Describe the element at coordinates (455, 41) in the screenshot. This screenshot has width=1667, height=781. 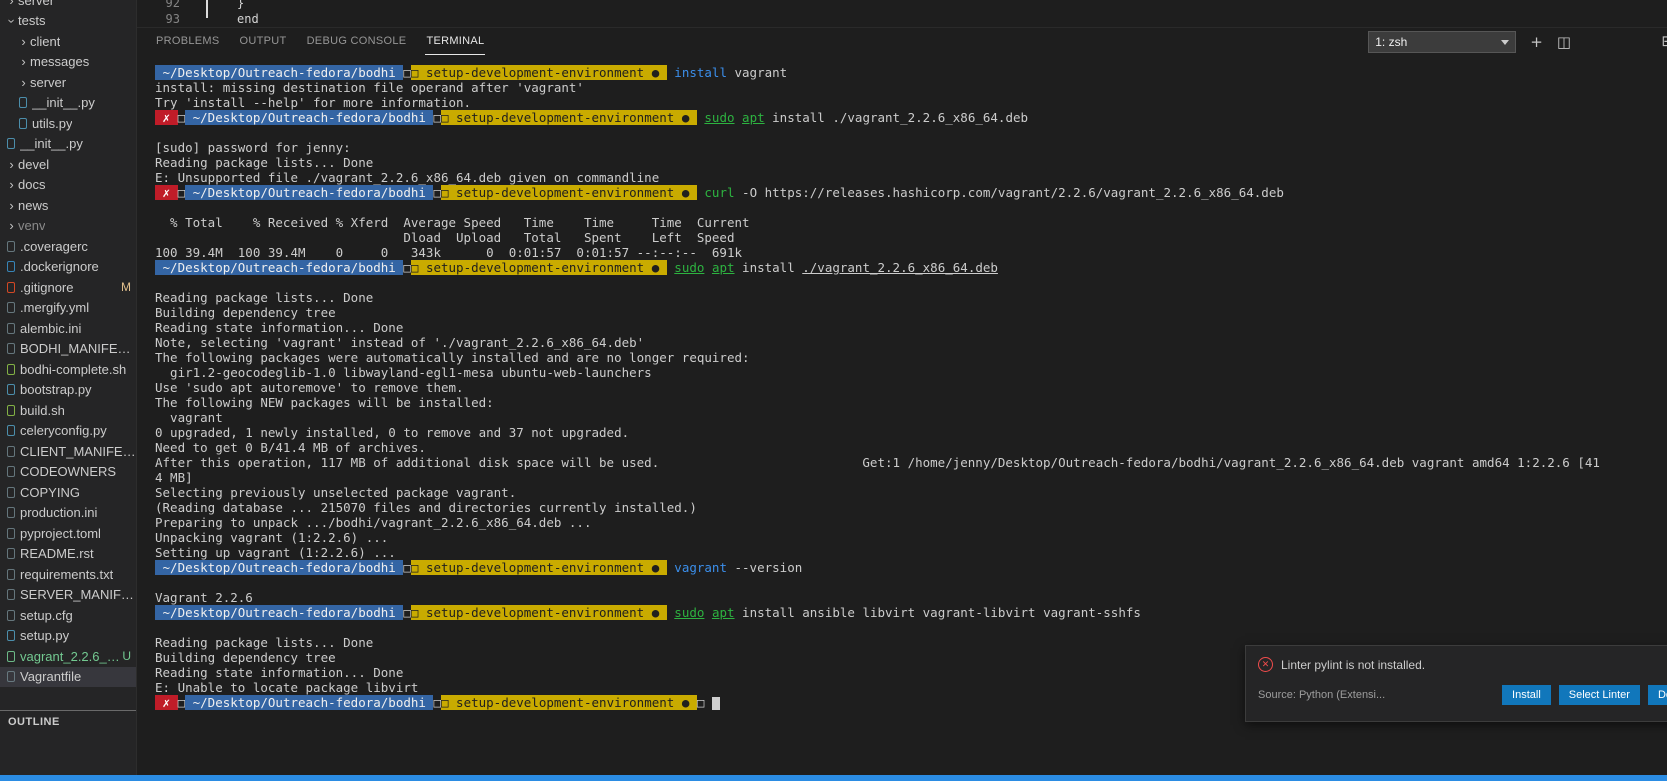
I see `panel-tab-terminal: TERMINAL` at that location.